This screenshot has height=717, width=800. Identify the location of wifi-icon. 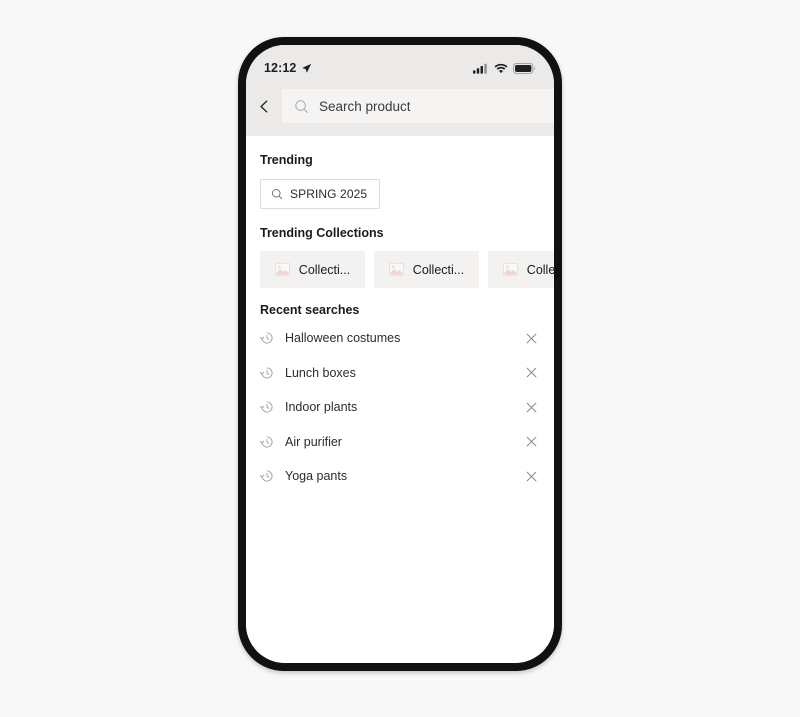
(501, 68).